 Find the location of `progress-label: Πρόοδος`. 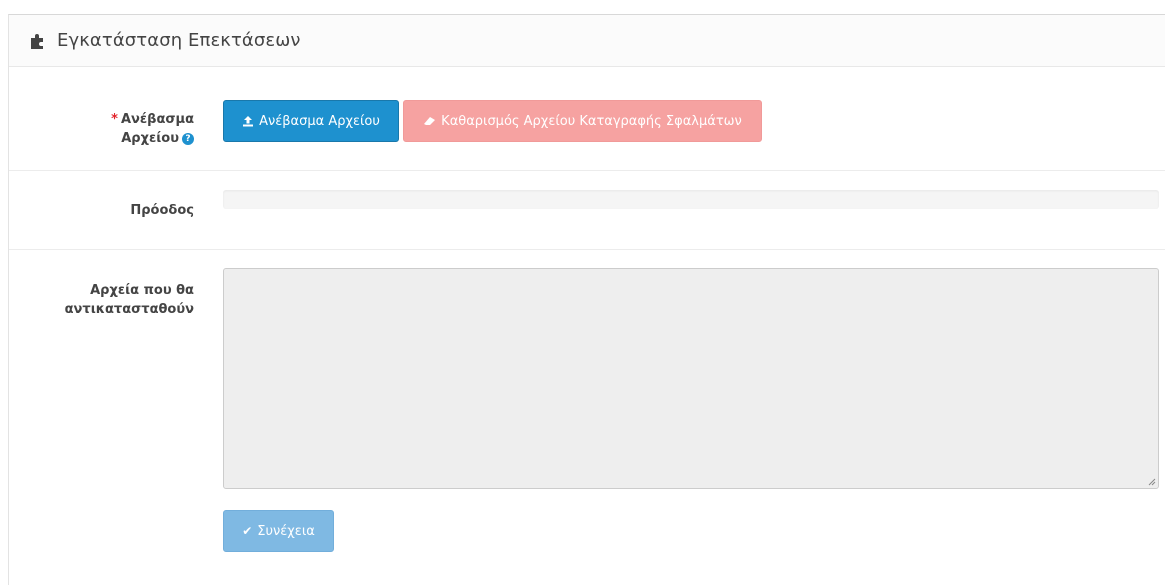

progress-label: Πρόοδος is located at coordinates (162, 210).